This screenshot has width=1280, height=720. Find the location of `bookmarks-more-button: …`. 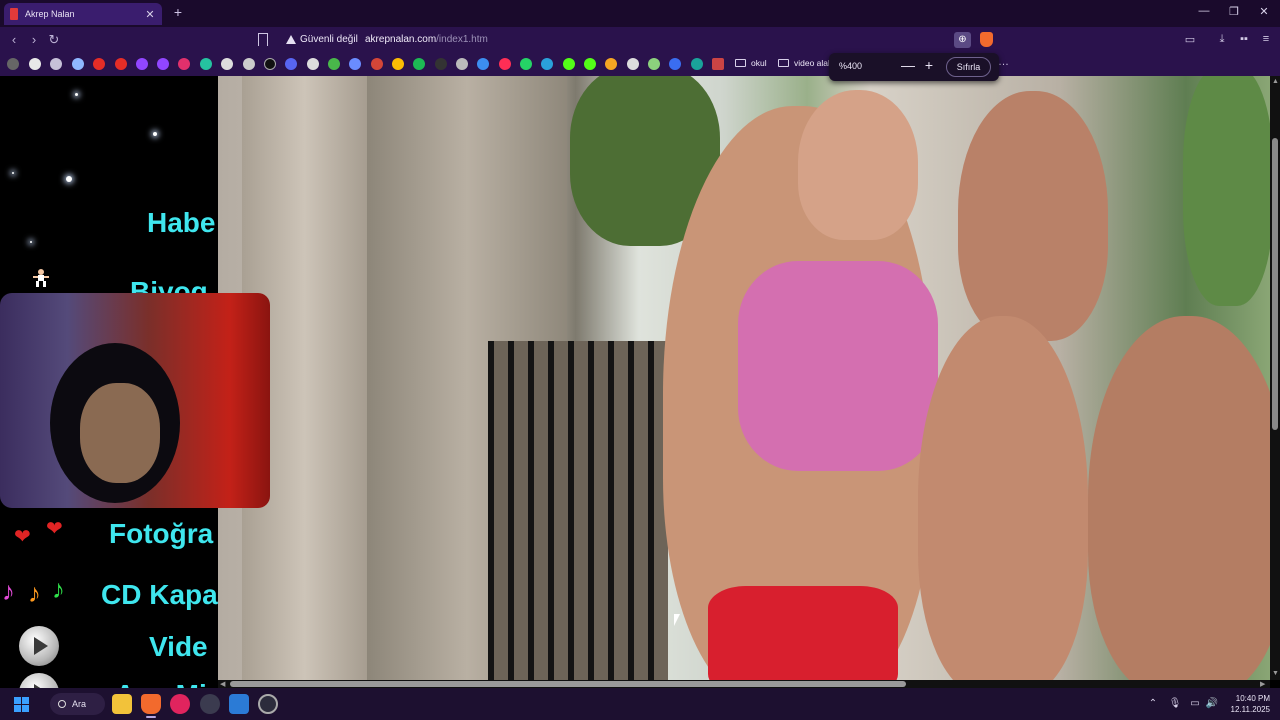

bookmarks-more-button: … is located at coordinates (1003, 62).